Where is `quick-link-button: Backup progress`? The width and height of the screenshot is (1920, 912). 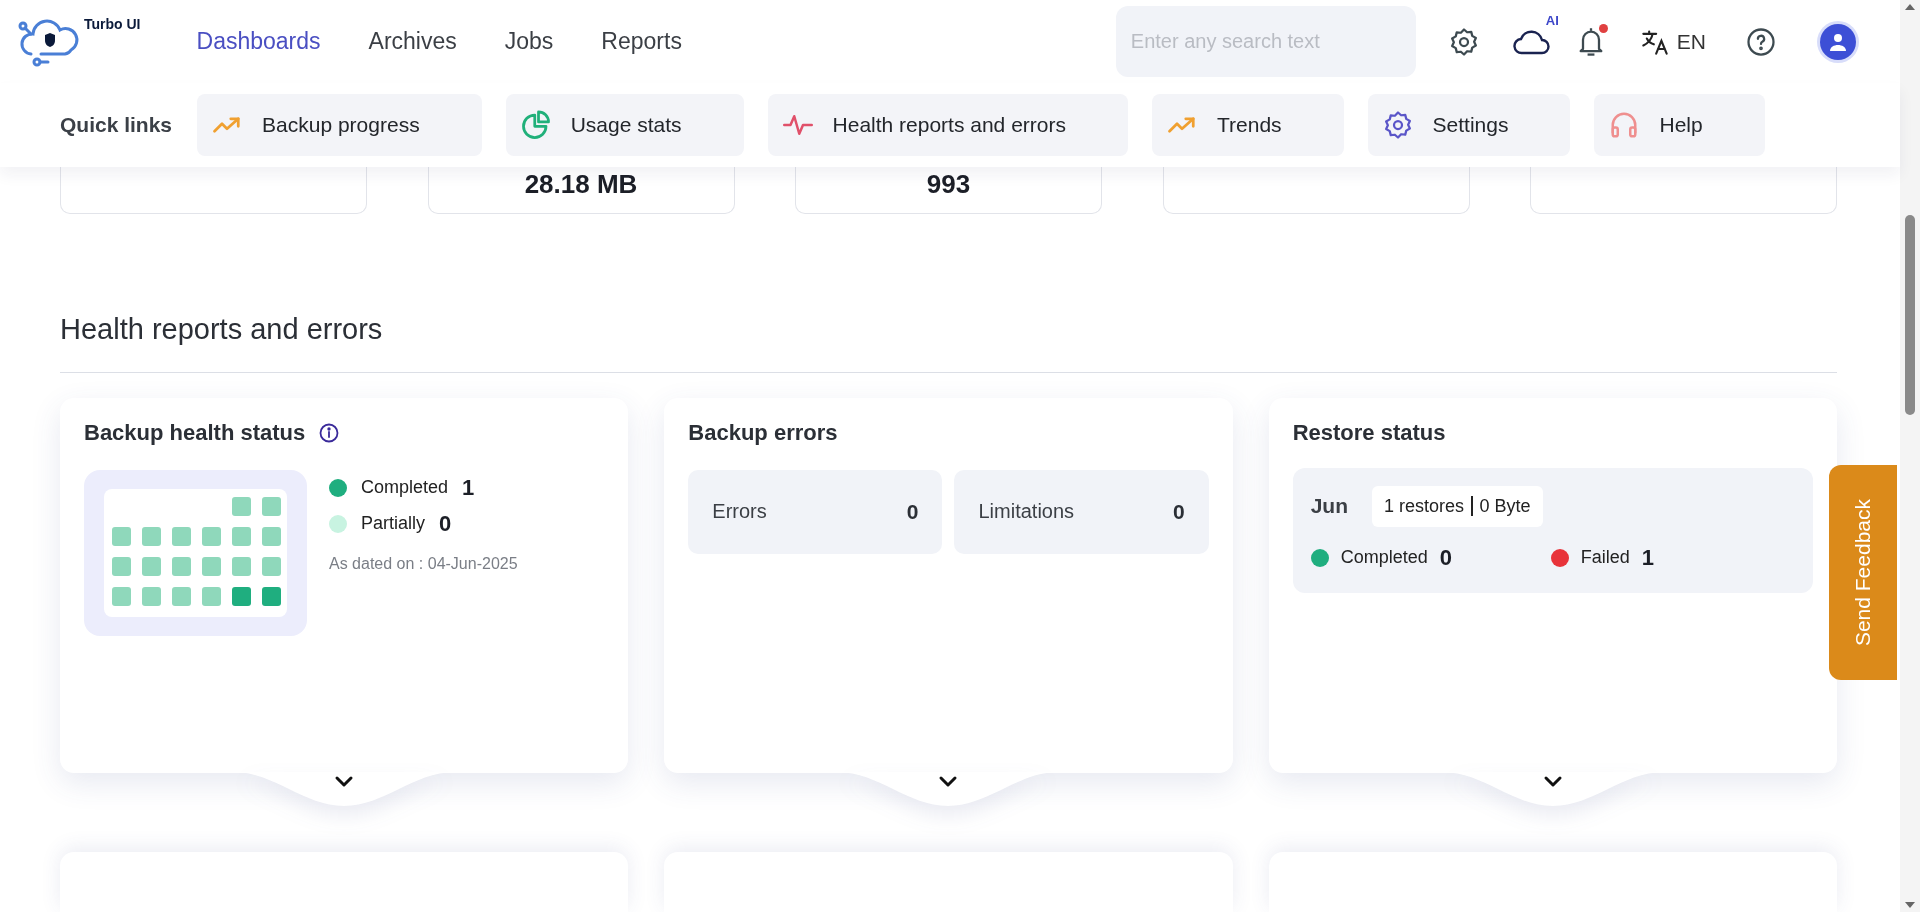
quick-link-button: Backup progress is located at coordinates (339, 124).